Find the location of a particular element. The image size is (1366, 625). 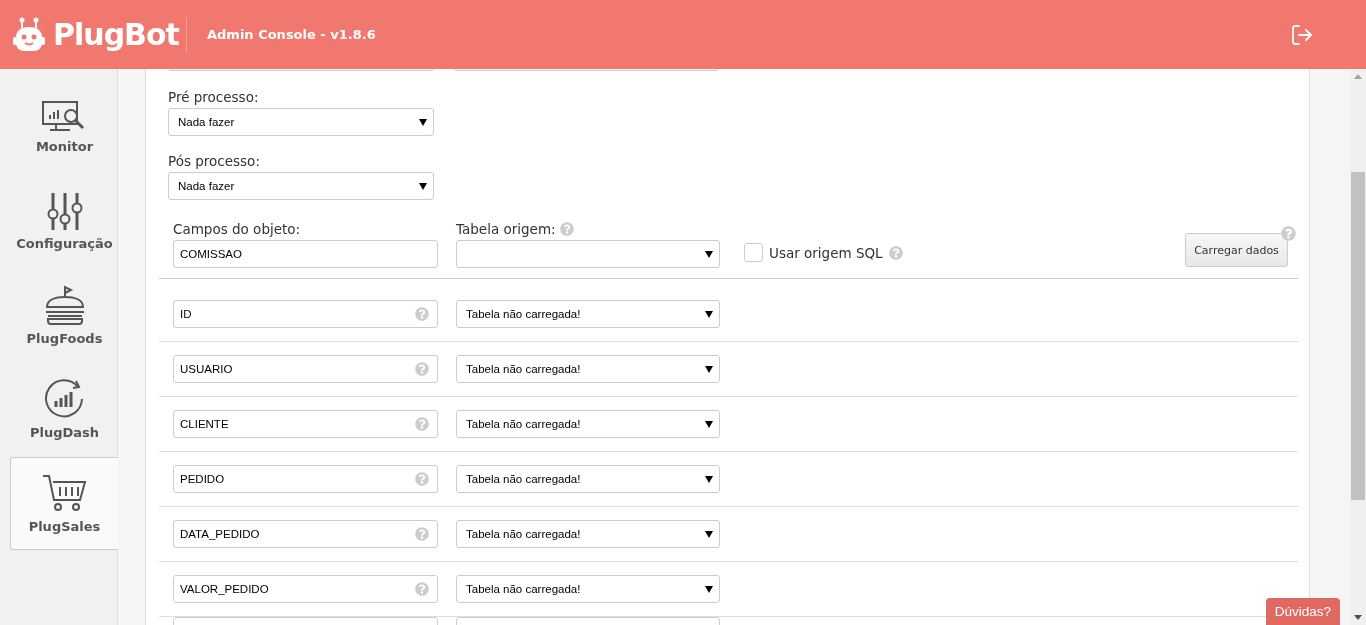

sidebar-item: Configuração is located at coordinates (64, 221).